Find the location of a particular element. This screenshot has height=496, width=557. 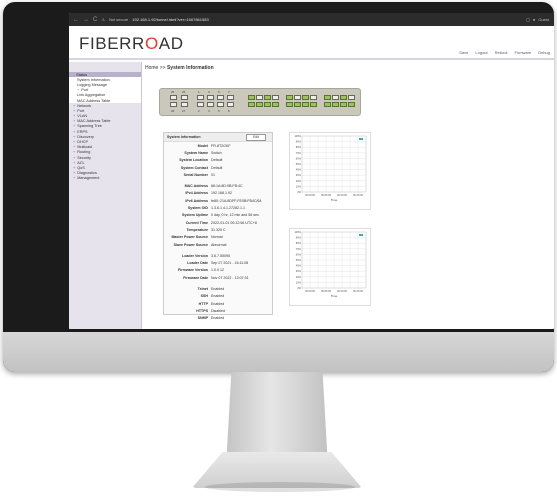

save-link: Save is located at coordinates (463, 52).